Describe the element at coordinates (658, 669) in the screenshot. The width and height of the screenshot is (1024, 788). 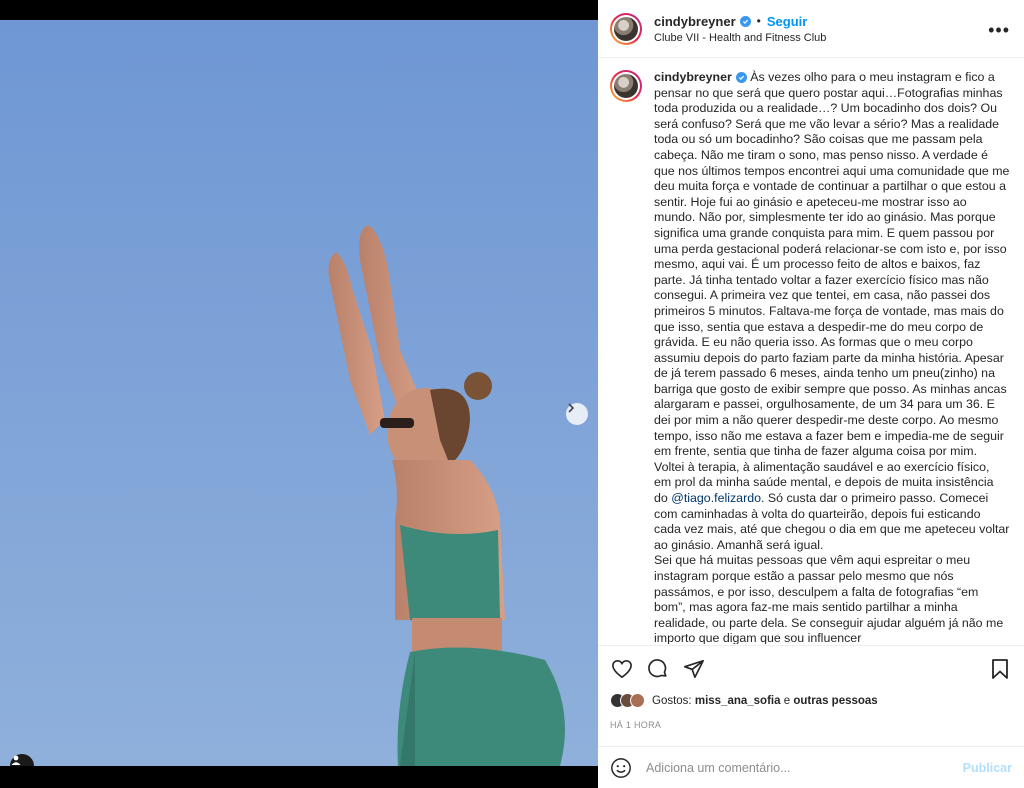
I see `comment-icon` at that location.